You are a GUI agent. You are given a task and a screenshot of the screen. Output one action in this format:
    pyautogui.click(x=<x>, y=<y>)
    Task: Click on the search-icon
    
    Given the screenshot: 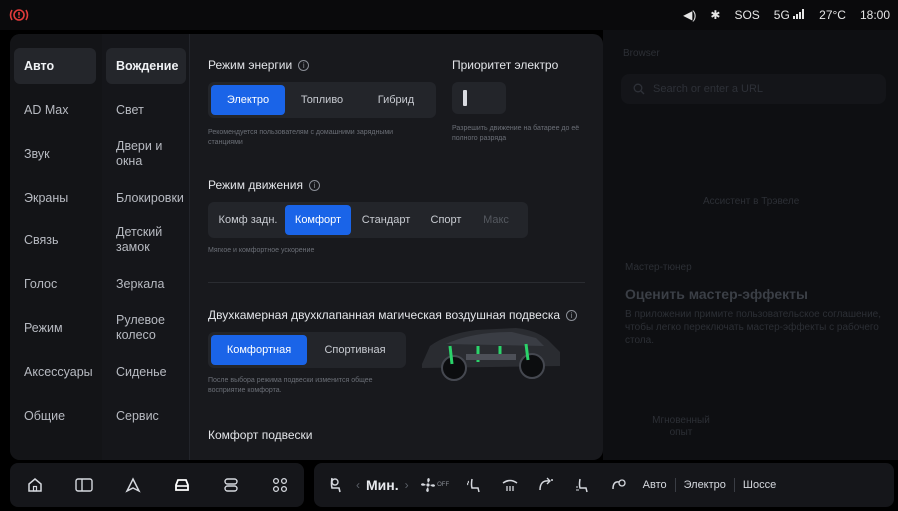 What is the action you would take?
    pyautogui.click(x=639, y=89)
    